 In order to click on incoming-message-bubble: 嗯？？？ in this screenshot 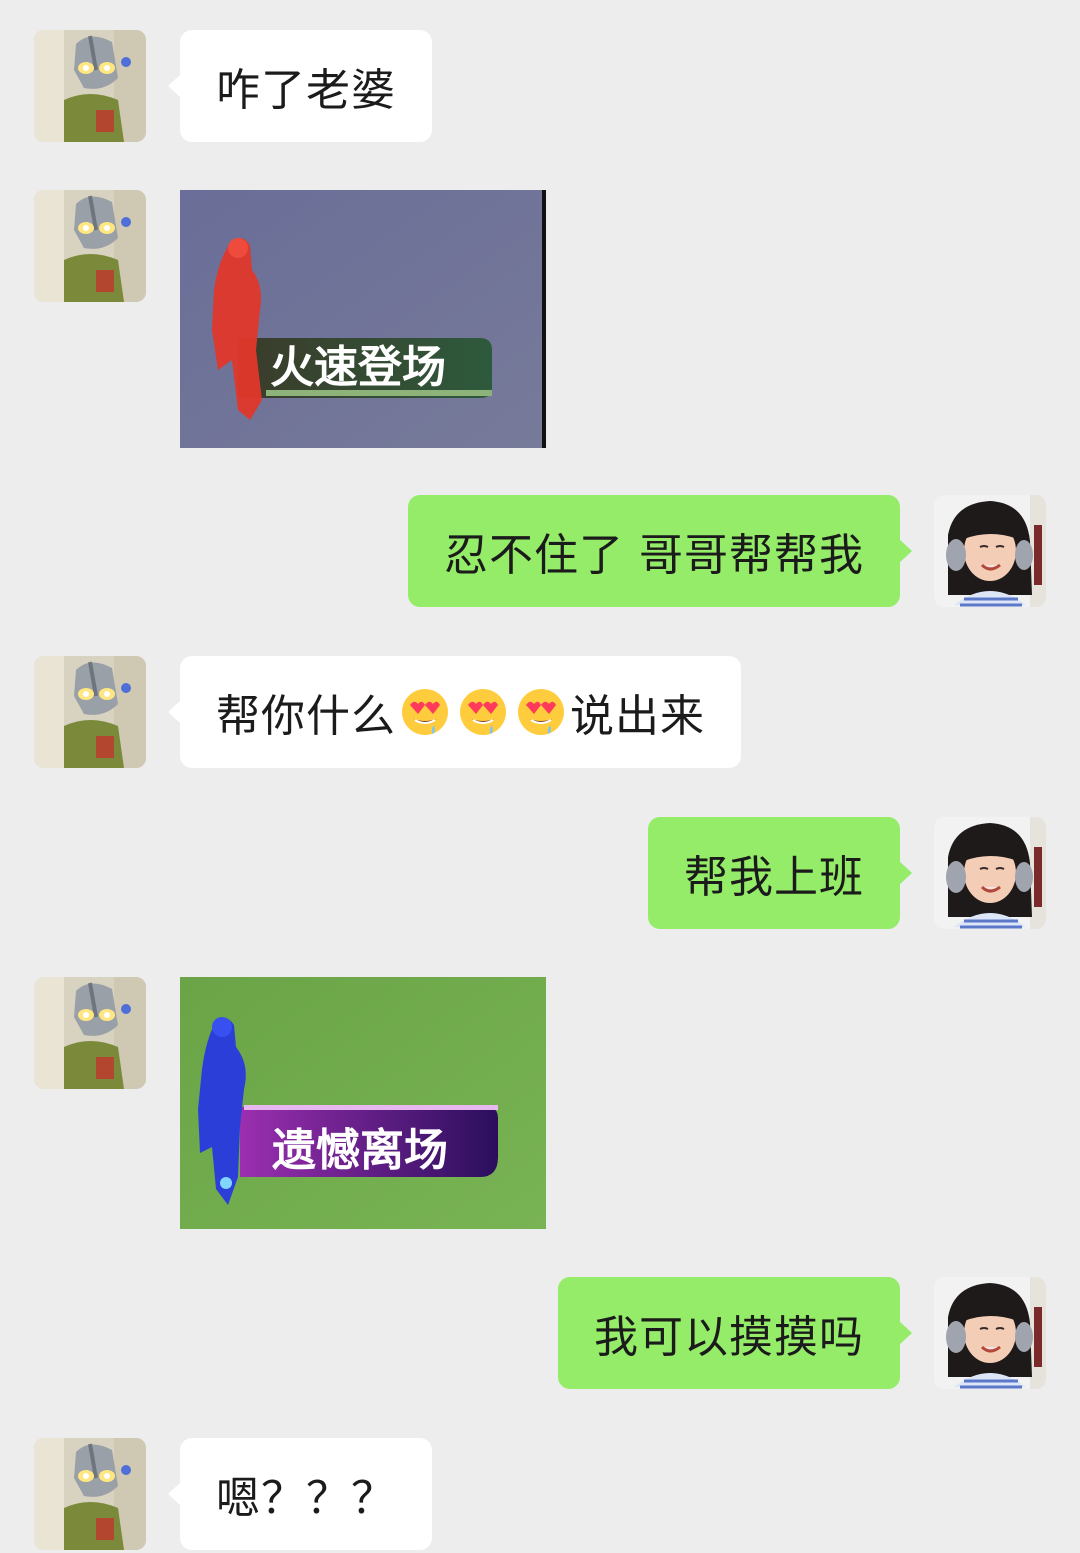, I will do `click(300, 1494)`.